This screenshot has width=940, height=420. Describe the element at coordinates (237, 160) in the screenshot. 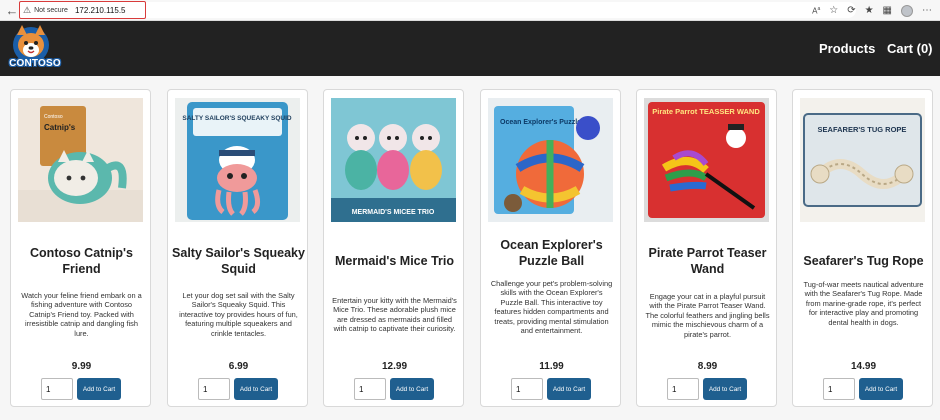

I see `product-image: SALTY SAILOR'S SQUEAKY SQUID` at that location.